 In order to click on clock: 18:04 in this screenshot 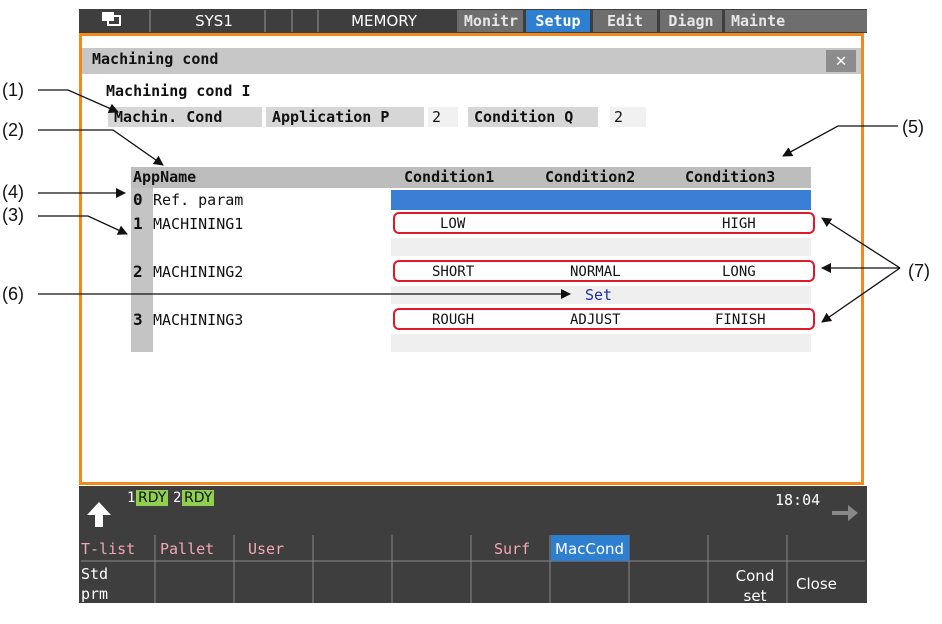, I will do `click(798, 500)`.